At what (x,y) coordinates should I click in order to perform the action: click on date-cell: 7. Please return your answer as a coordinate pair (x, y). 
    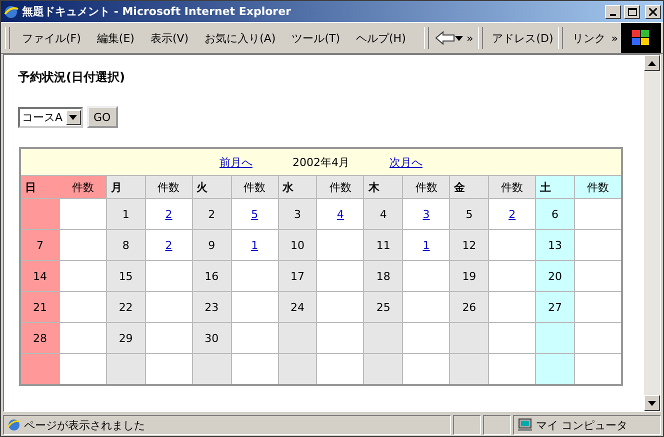
    Looking at the image, I should click on (40, 245).